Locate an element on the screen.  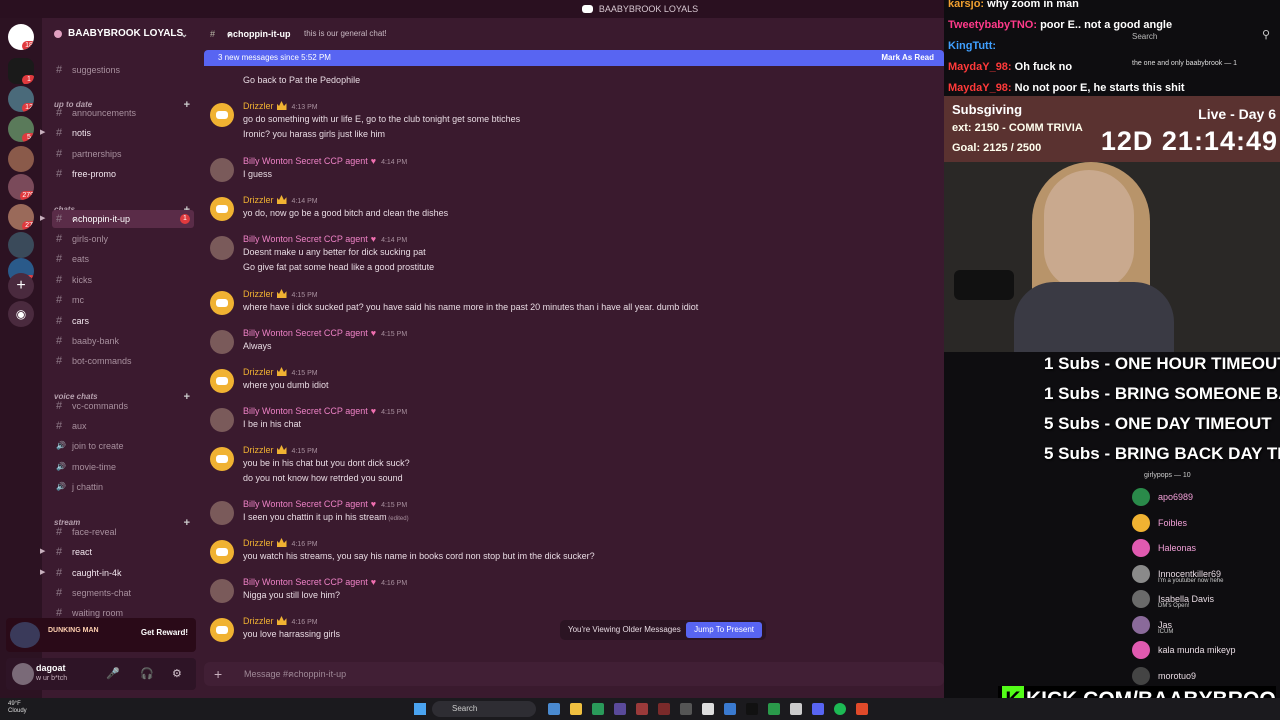
task-view-icon is located at coordinates (554, 709).